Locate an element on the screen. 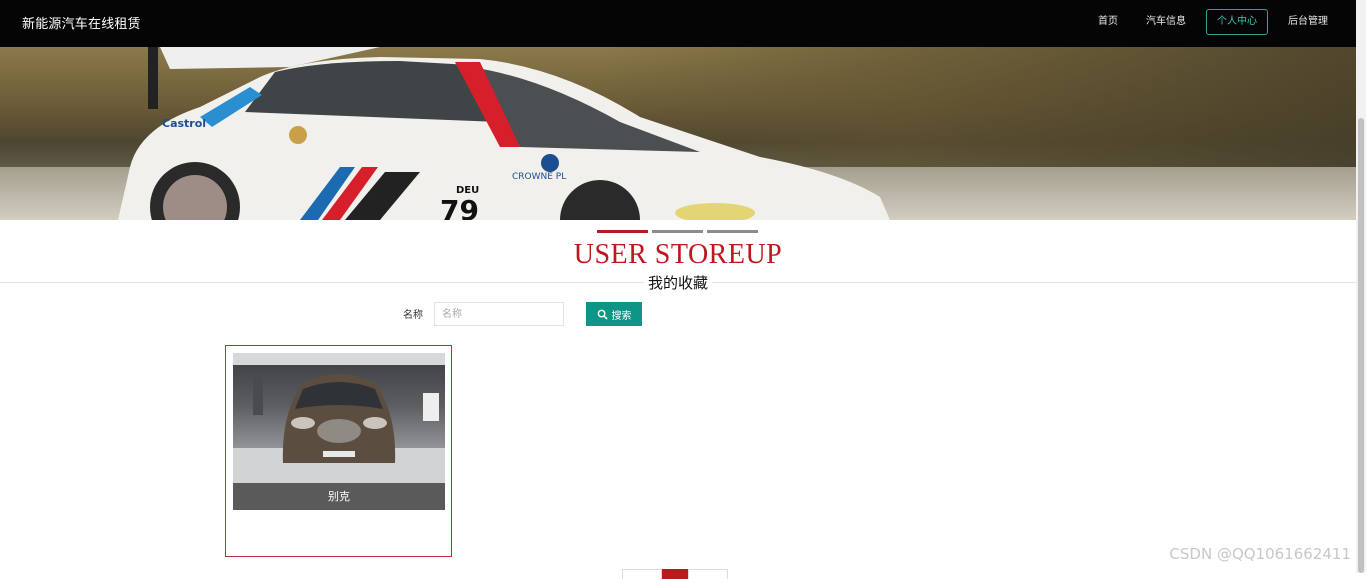  car-photo is located at coordinates (339, 418).